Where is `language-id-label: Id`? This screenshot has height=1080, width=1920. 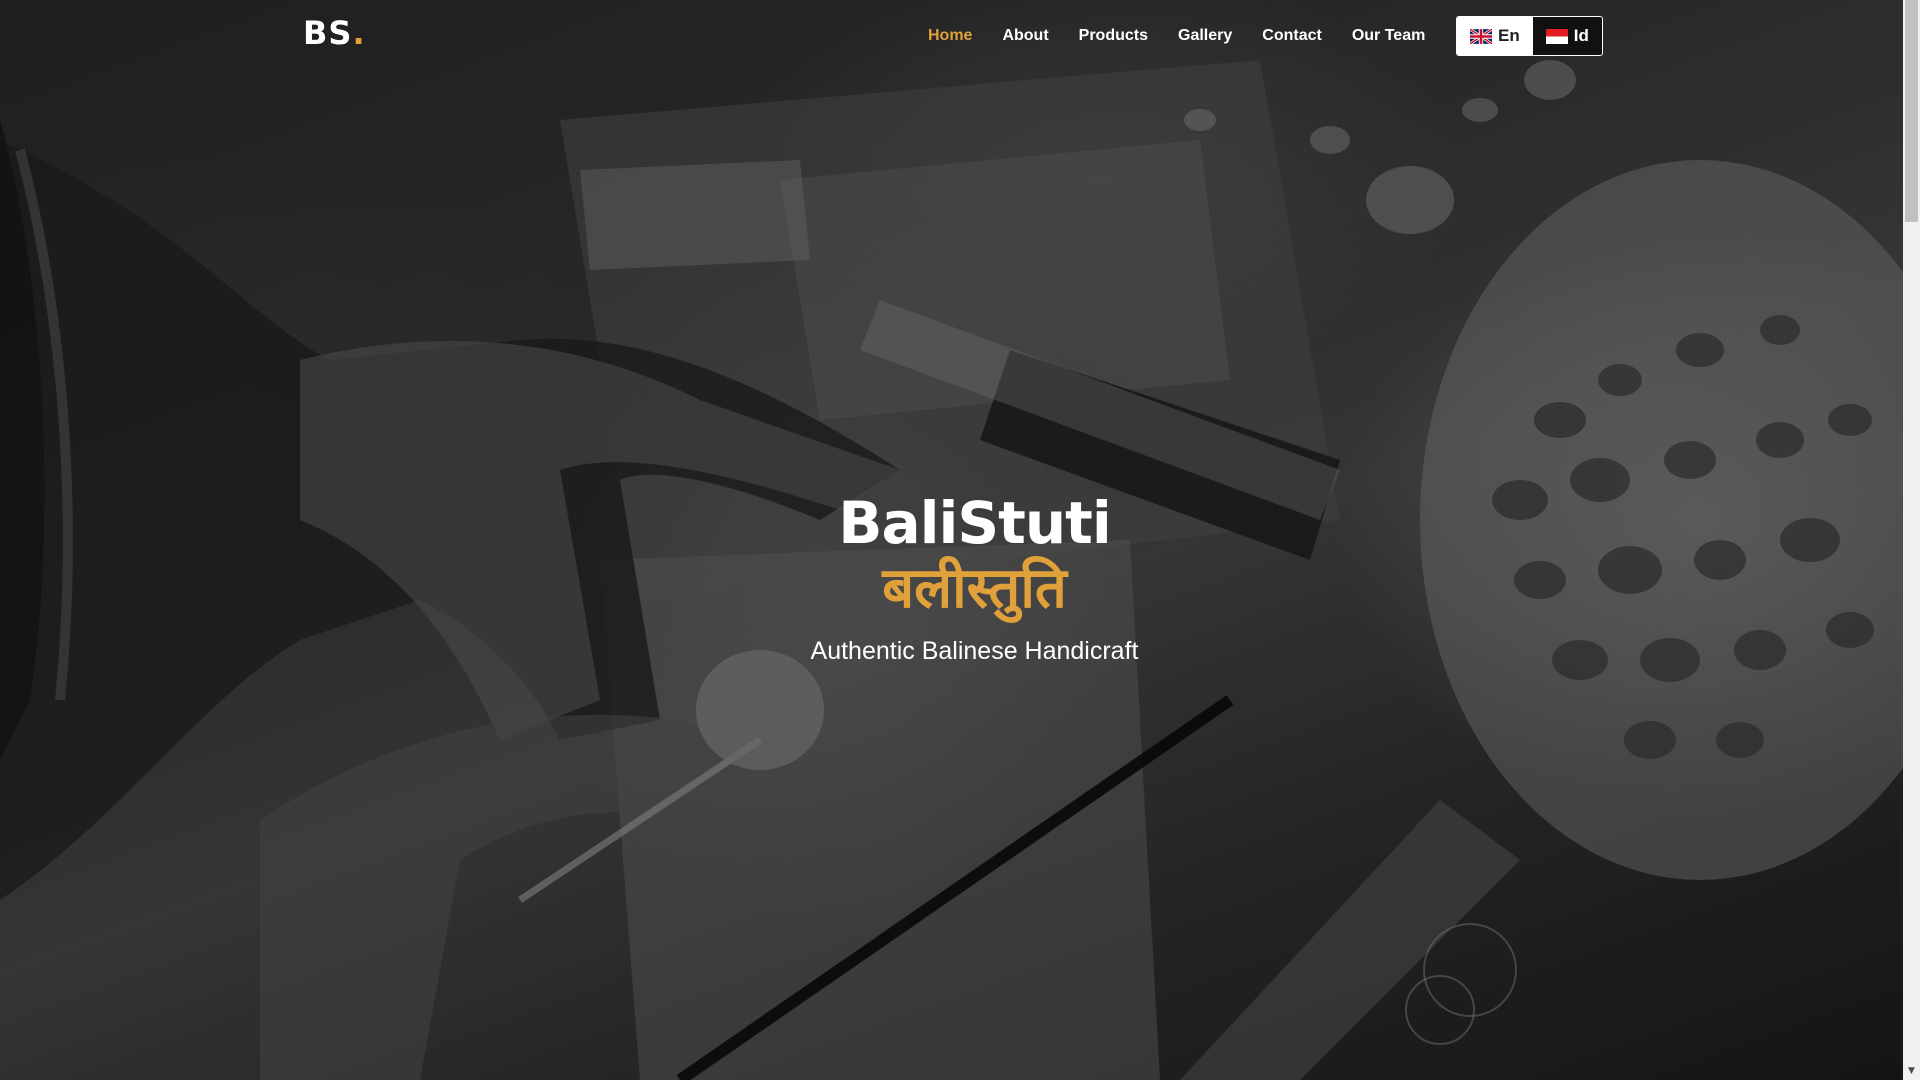 language-id-label: Id is located at coordinates (1581, 35).